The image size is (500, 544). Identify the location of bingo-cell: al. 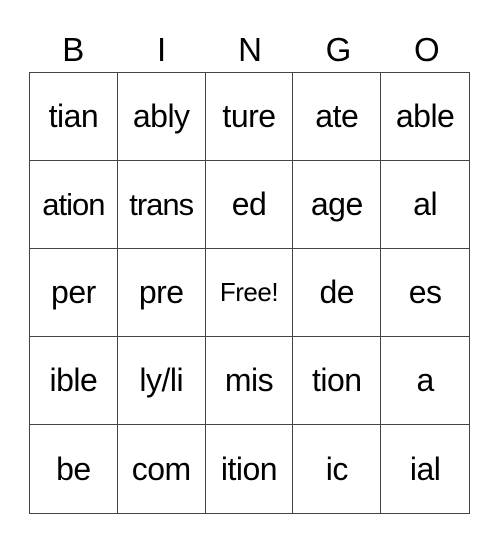
(425, 205).